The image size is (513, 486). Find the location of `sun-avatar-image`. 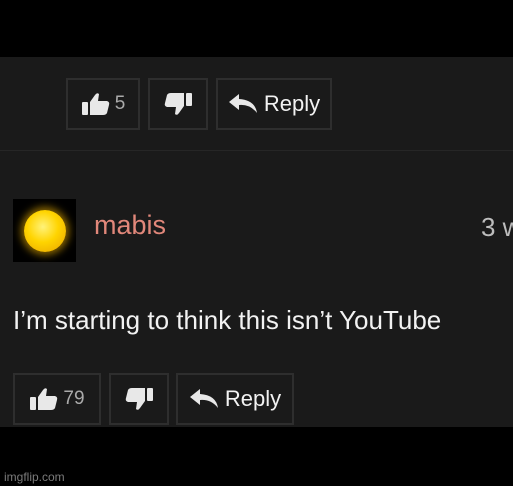

sun-avatar-image is located at coordinates (44, 230).